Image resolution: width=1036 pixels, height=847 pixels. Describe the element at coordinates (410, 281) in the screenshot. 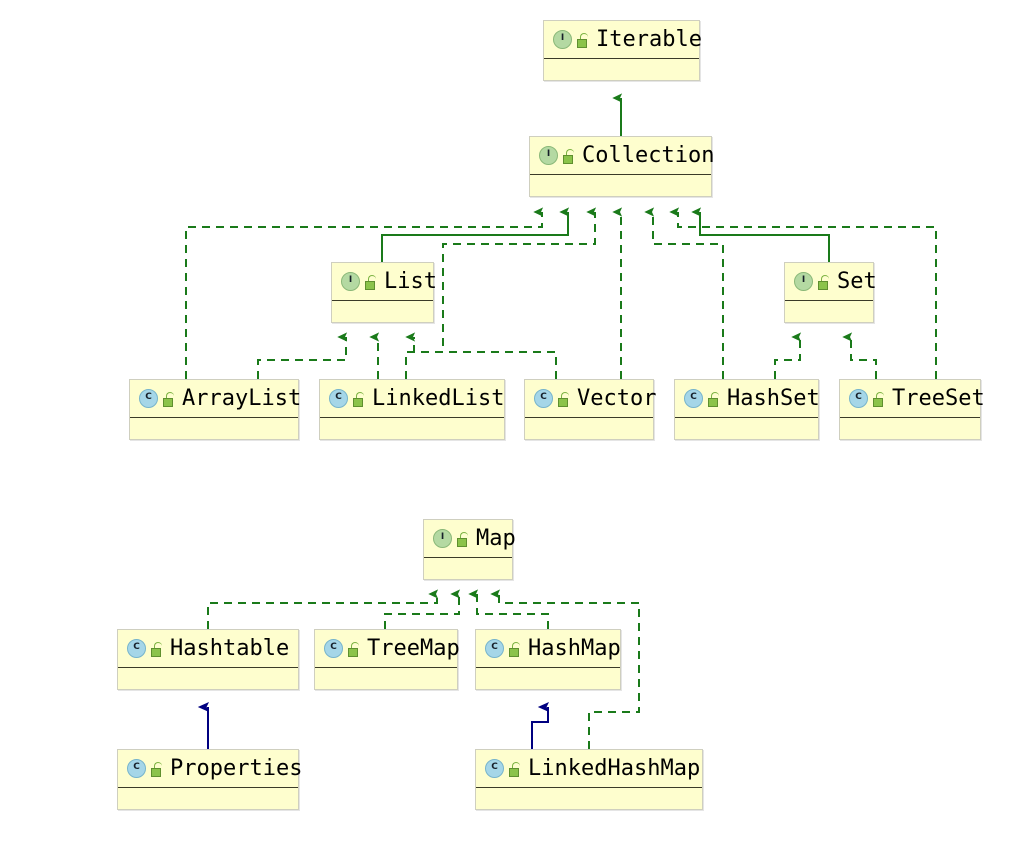

I see `uml-node-name: List` at that location.